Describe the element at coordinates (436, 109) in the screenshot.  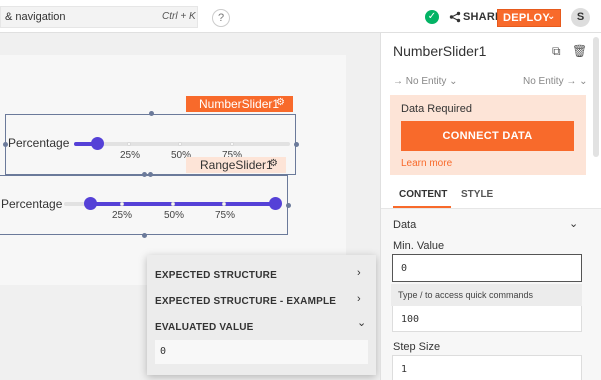
I see `data-required-title: Data Required` at that location.